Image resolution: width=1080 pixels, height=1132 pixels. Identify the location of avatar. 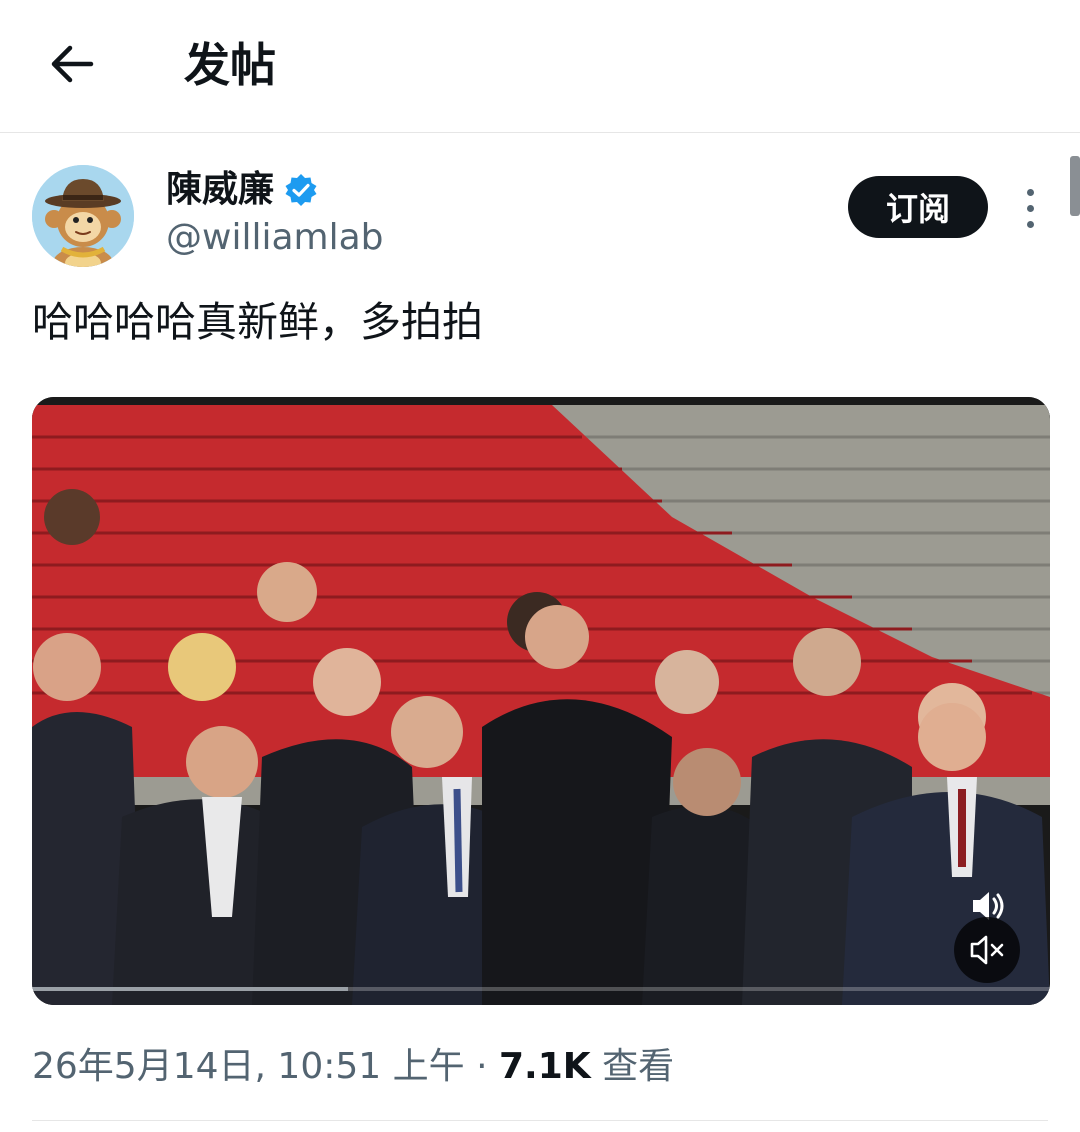
(83, 216).